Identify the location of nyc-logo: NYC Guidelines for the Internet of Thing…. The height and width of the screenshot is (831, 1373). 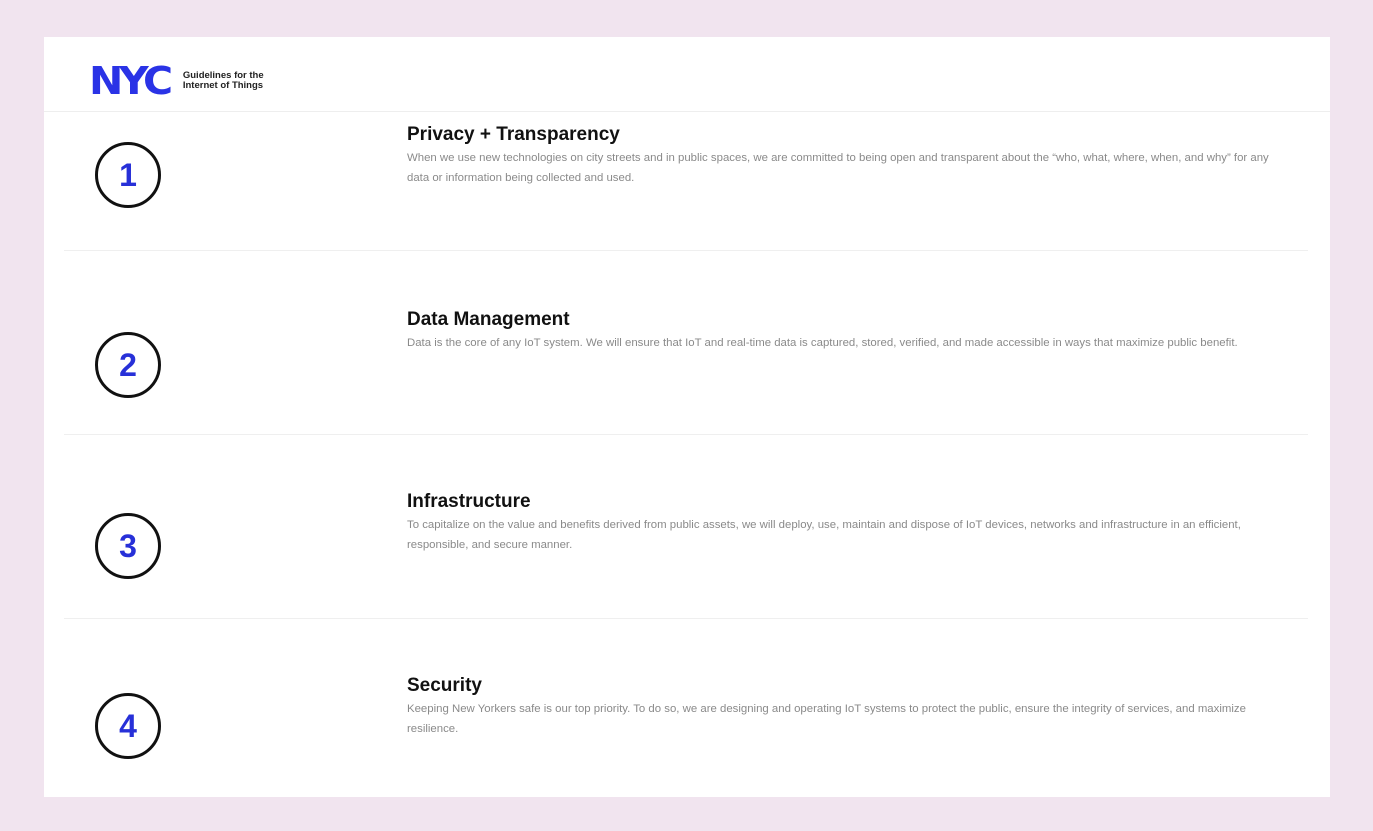
(176, 81).